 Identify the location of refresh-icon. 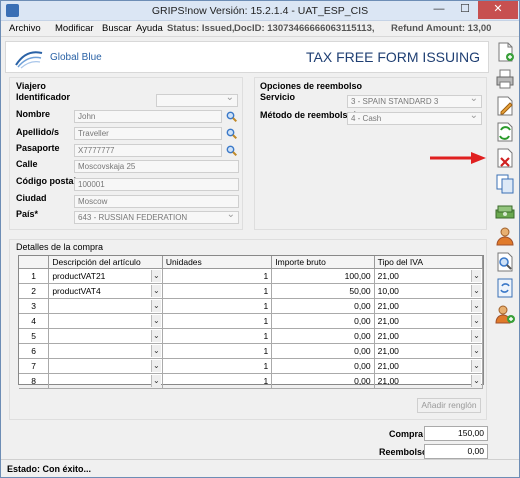
(505, 132).